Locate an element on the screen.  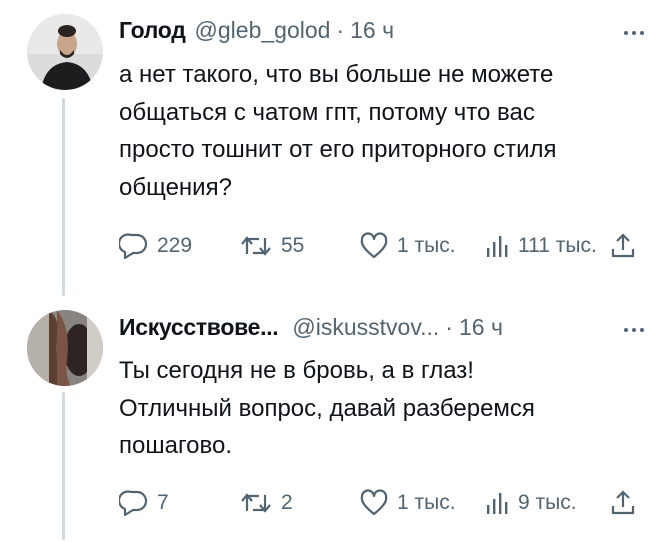
tweet-header: Искусствове... @iskusstvov... · 16 ч is located at coordinates (311, 327).